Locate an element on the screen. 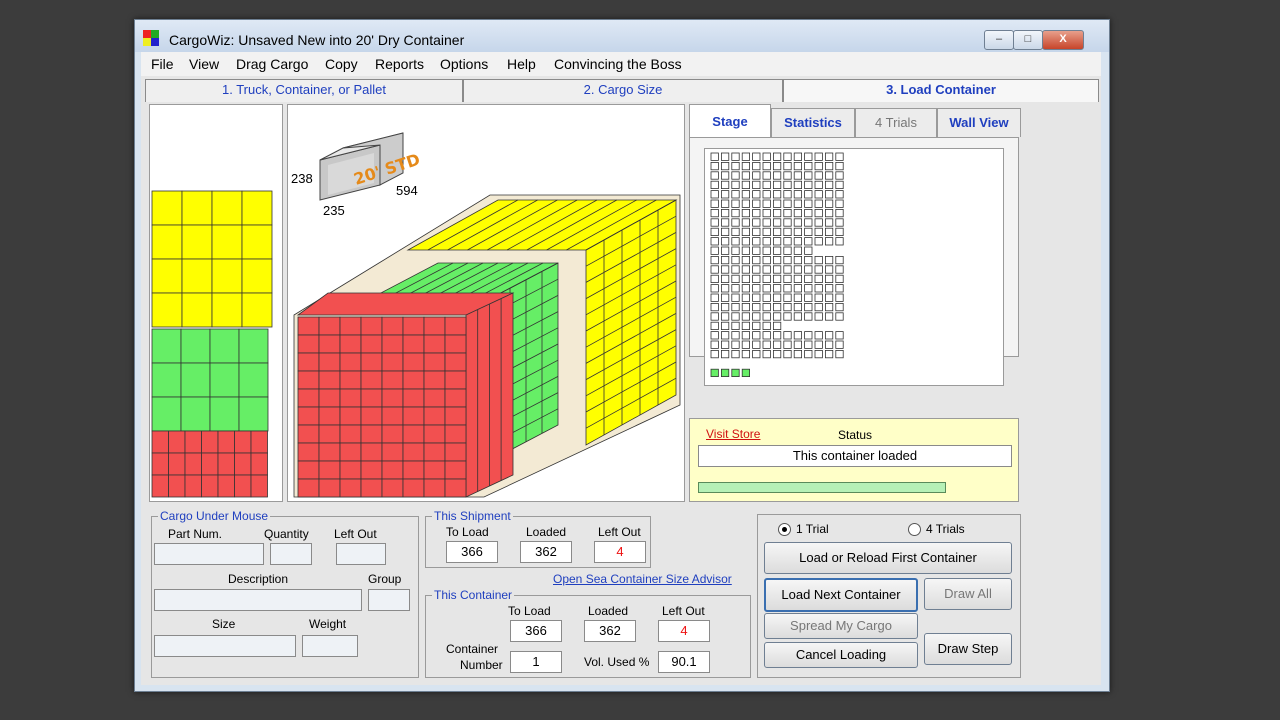 This screenshot has height=720, width=1280. tab-wall-view: Wall View is located at coordinates (979, 122).